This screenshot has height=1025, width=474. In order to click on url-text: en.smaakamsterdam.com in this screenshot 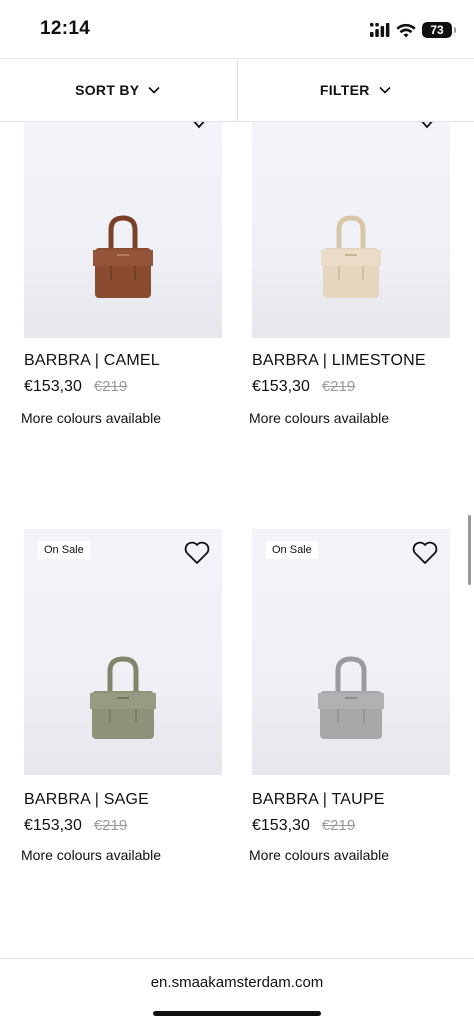, I will do `click(237, 982)`.